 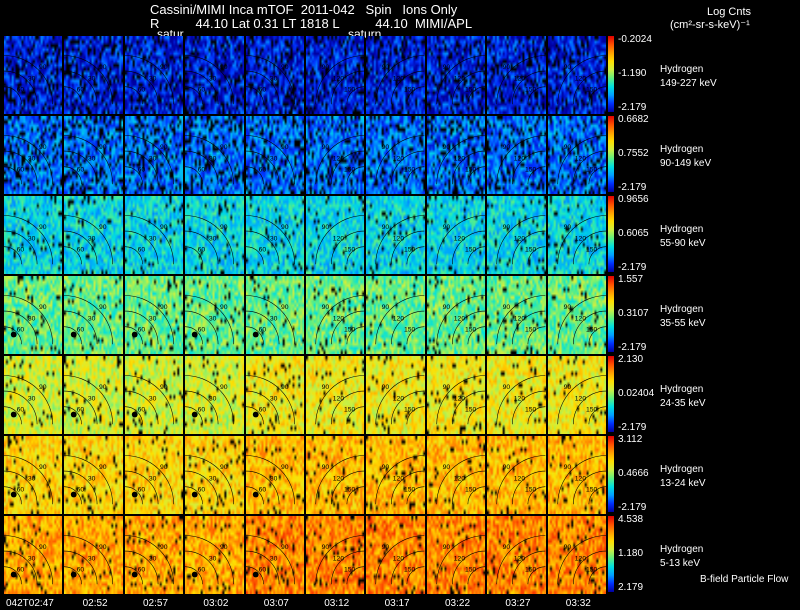 I want to click on time-tick-label: 03:32, so click(x=578, y=603).